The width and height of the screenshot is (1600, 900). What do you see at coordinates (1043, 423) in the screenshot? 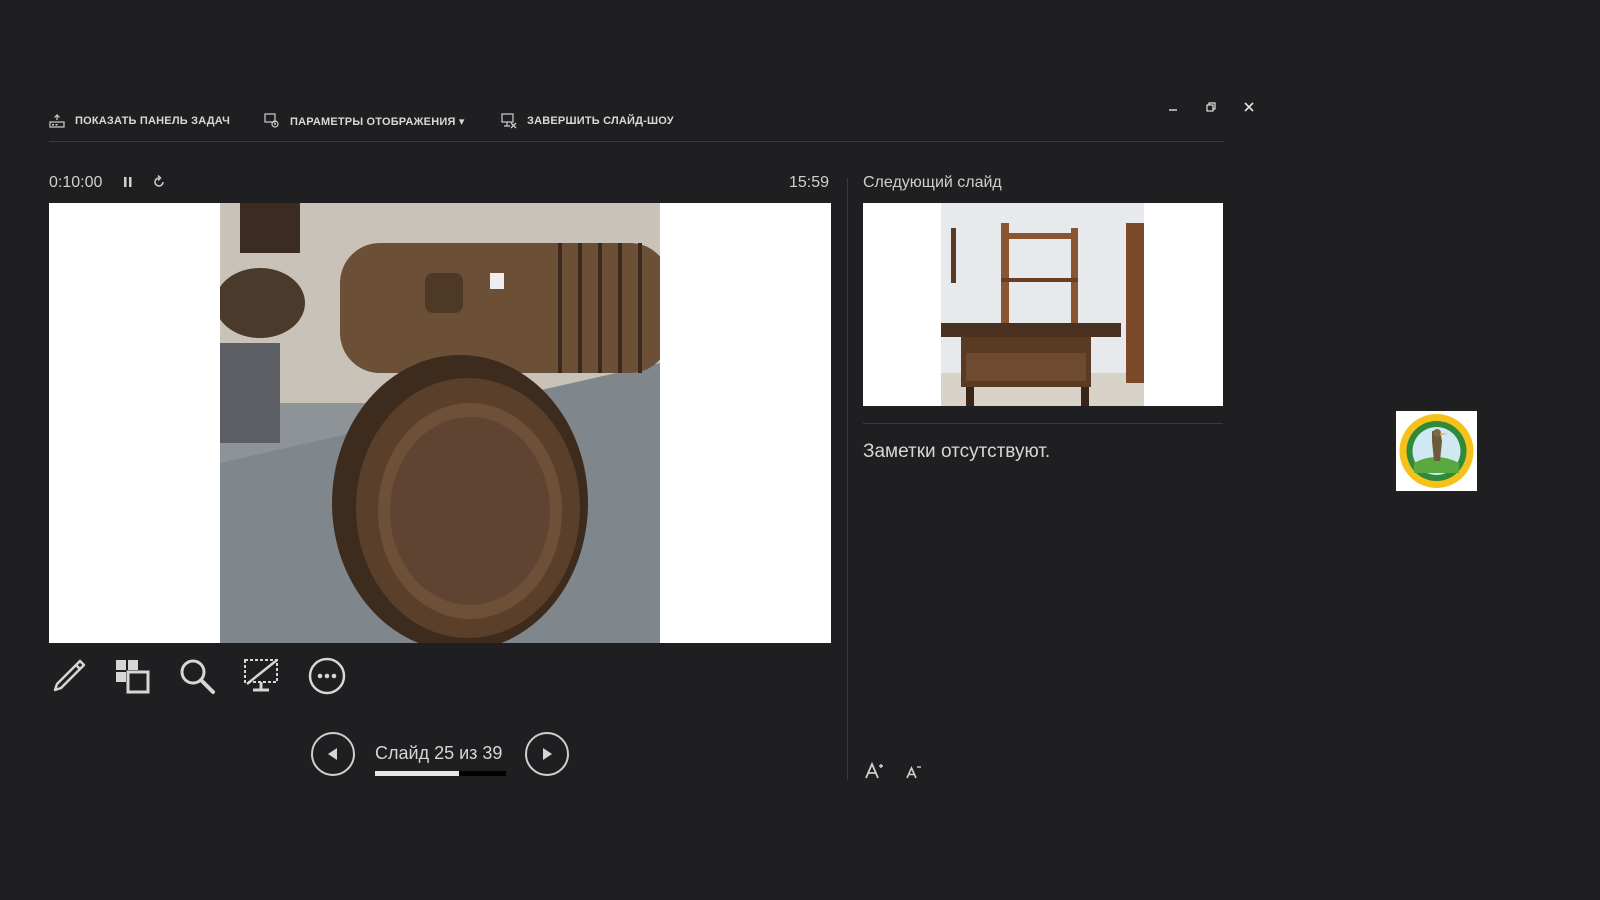
I see `notes-divider` at bounding box center [1043, 423].